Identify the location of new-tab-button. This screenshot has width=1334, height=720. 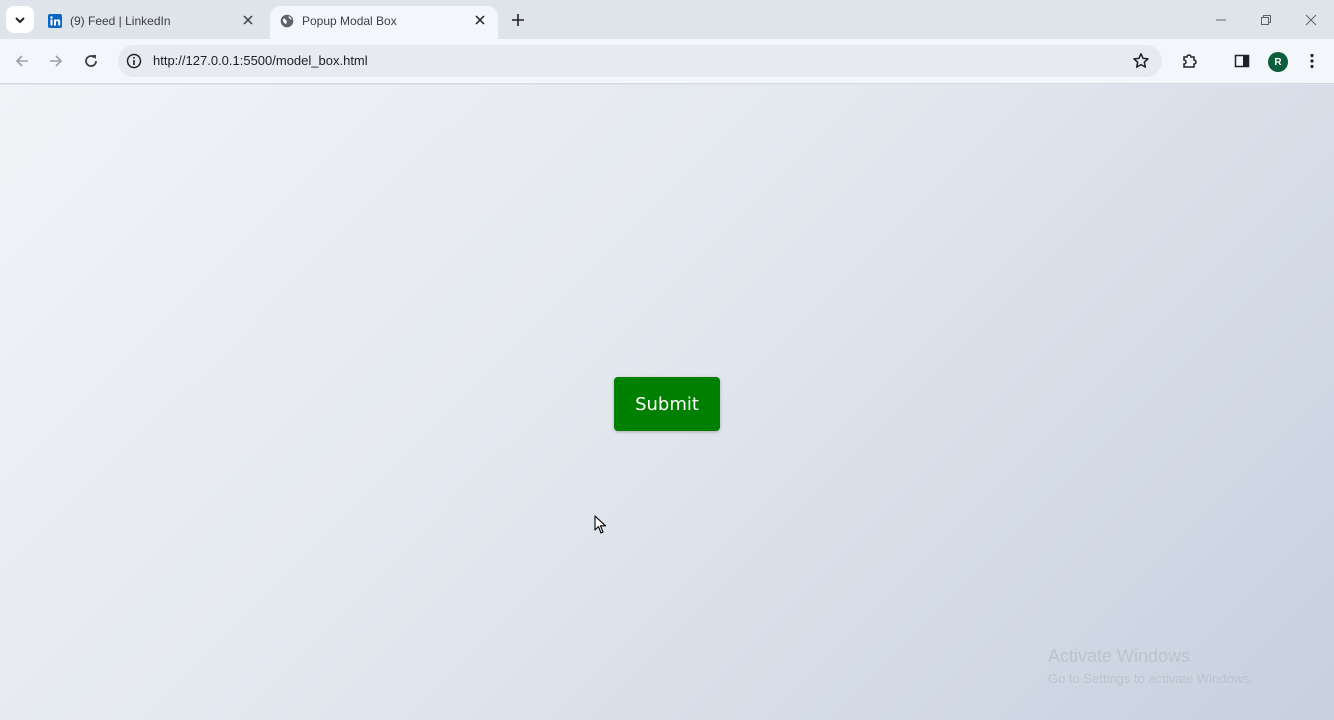
(518, 20).